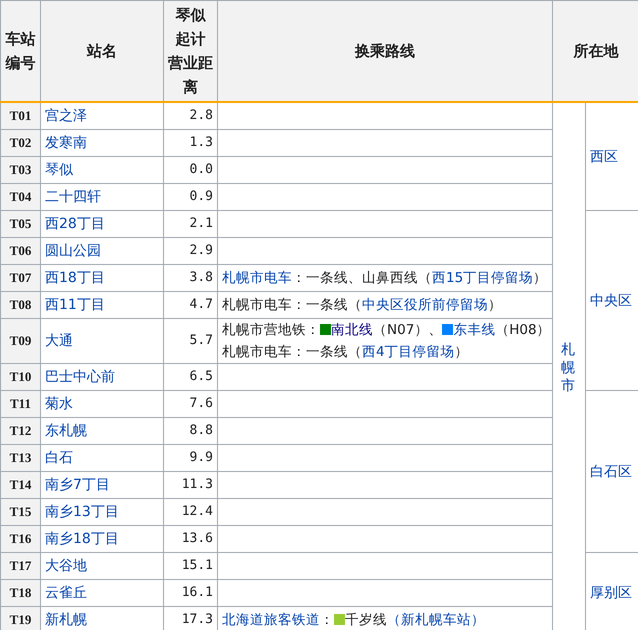  Describe the element at coordinates (20, 512) in the screenshot. I see `station-code: T15` at that location.